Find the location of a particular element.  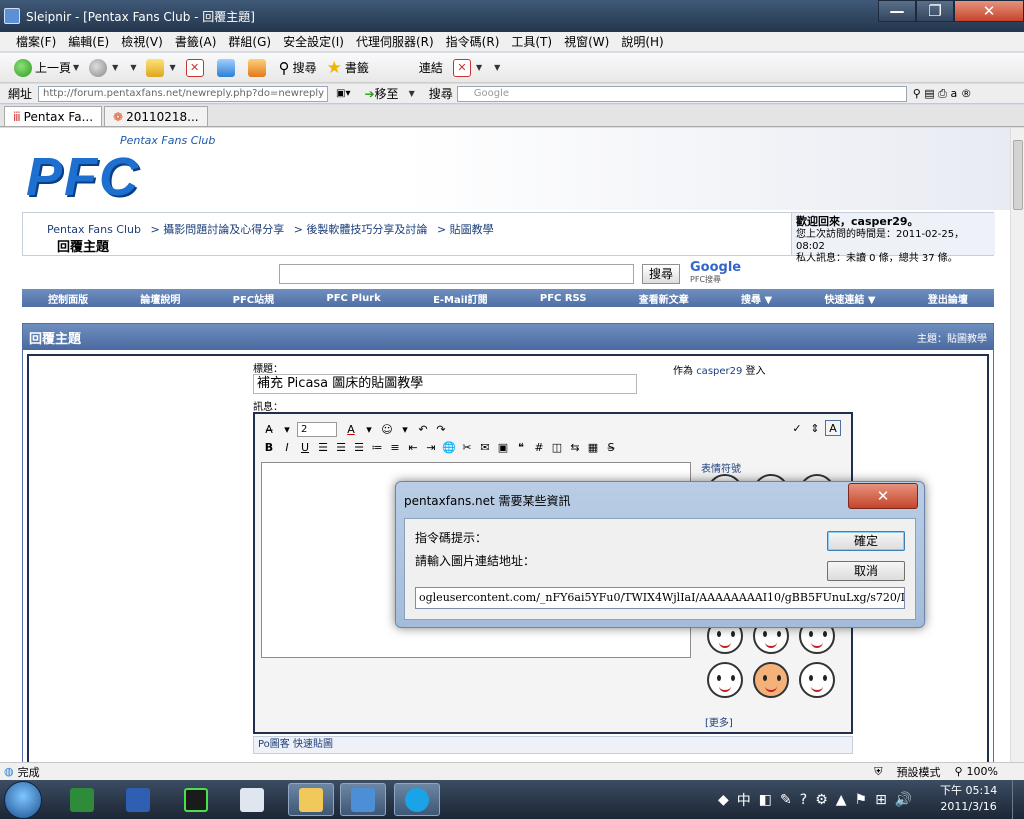

html-icon: ◫ is located at coordinates (557, 447).